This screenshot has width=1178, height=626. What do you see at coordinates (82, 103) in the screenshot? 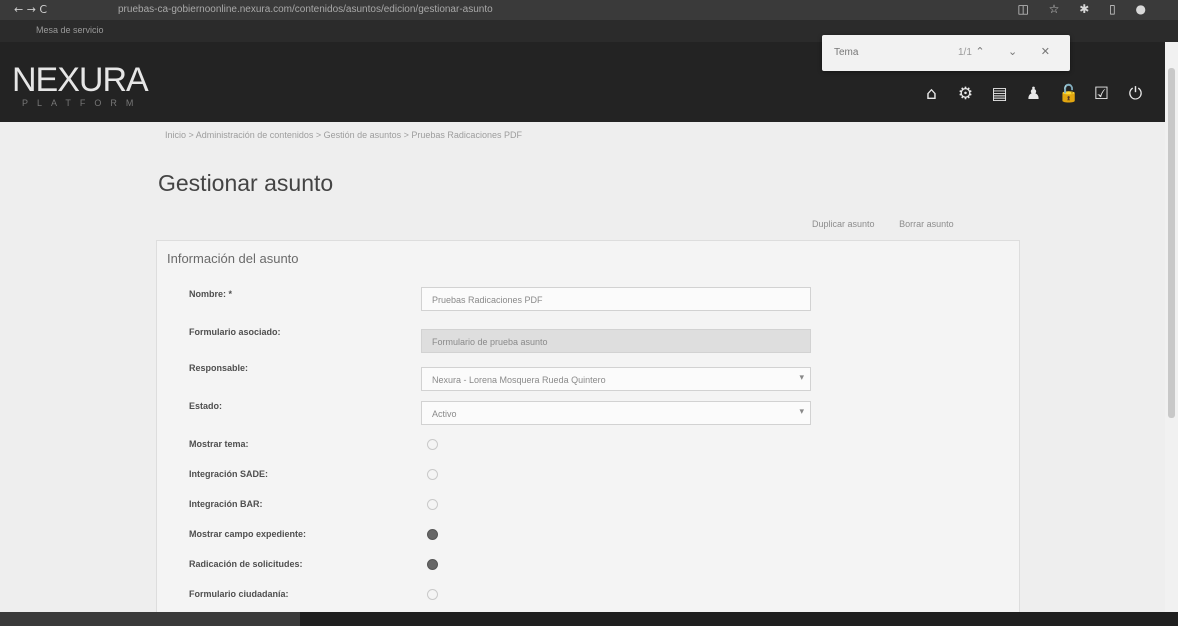
I see `logo-subtitle: PLATFORM` at bounding box center [82, 103].